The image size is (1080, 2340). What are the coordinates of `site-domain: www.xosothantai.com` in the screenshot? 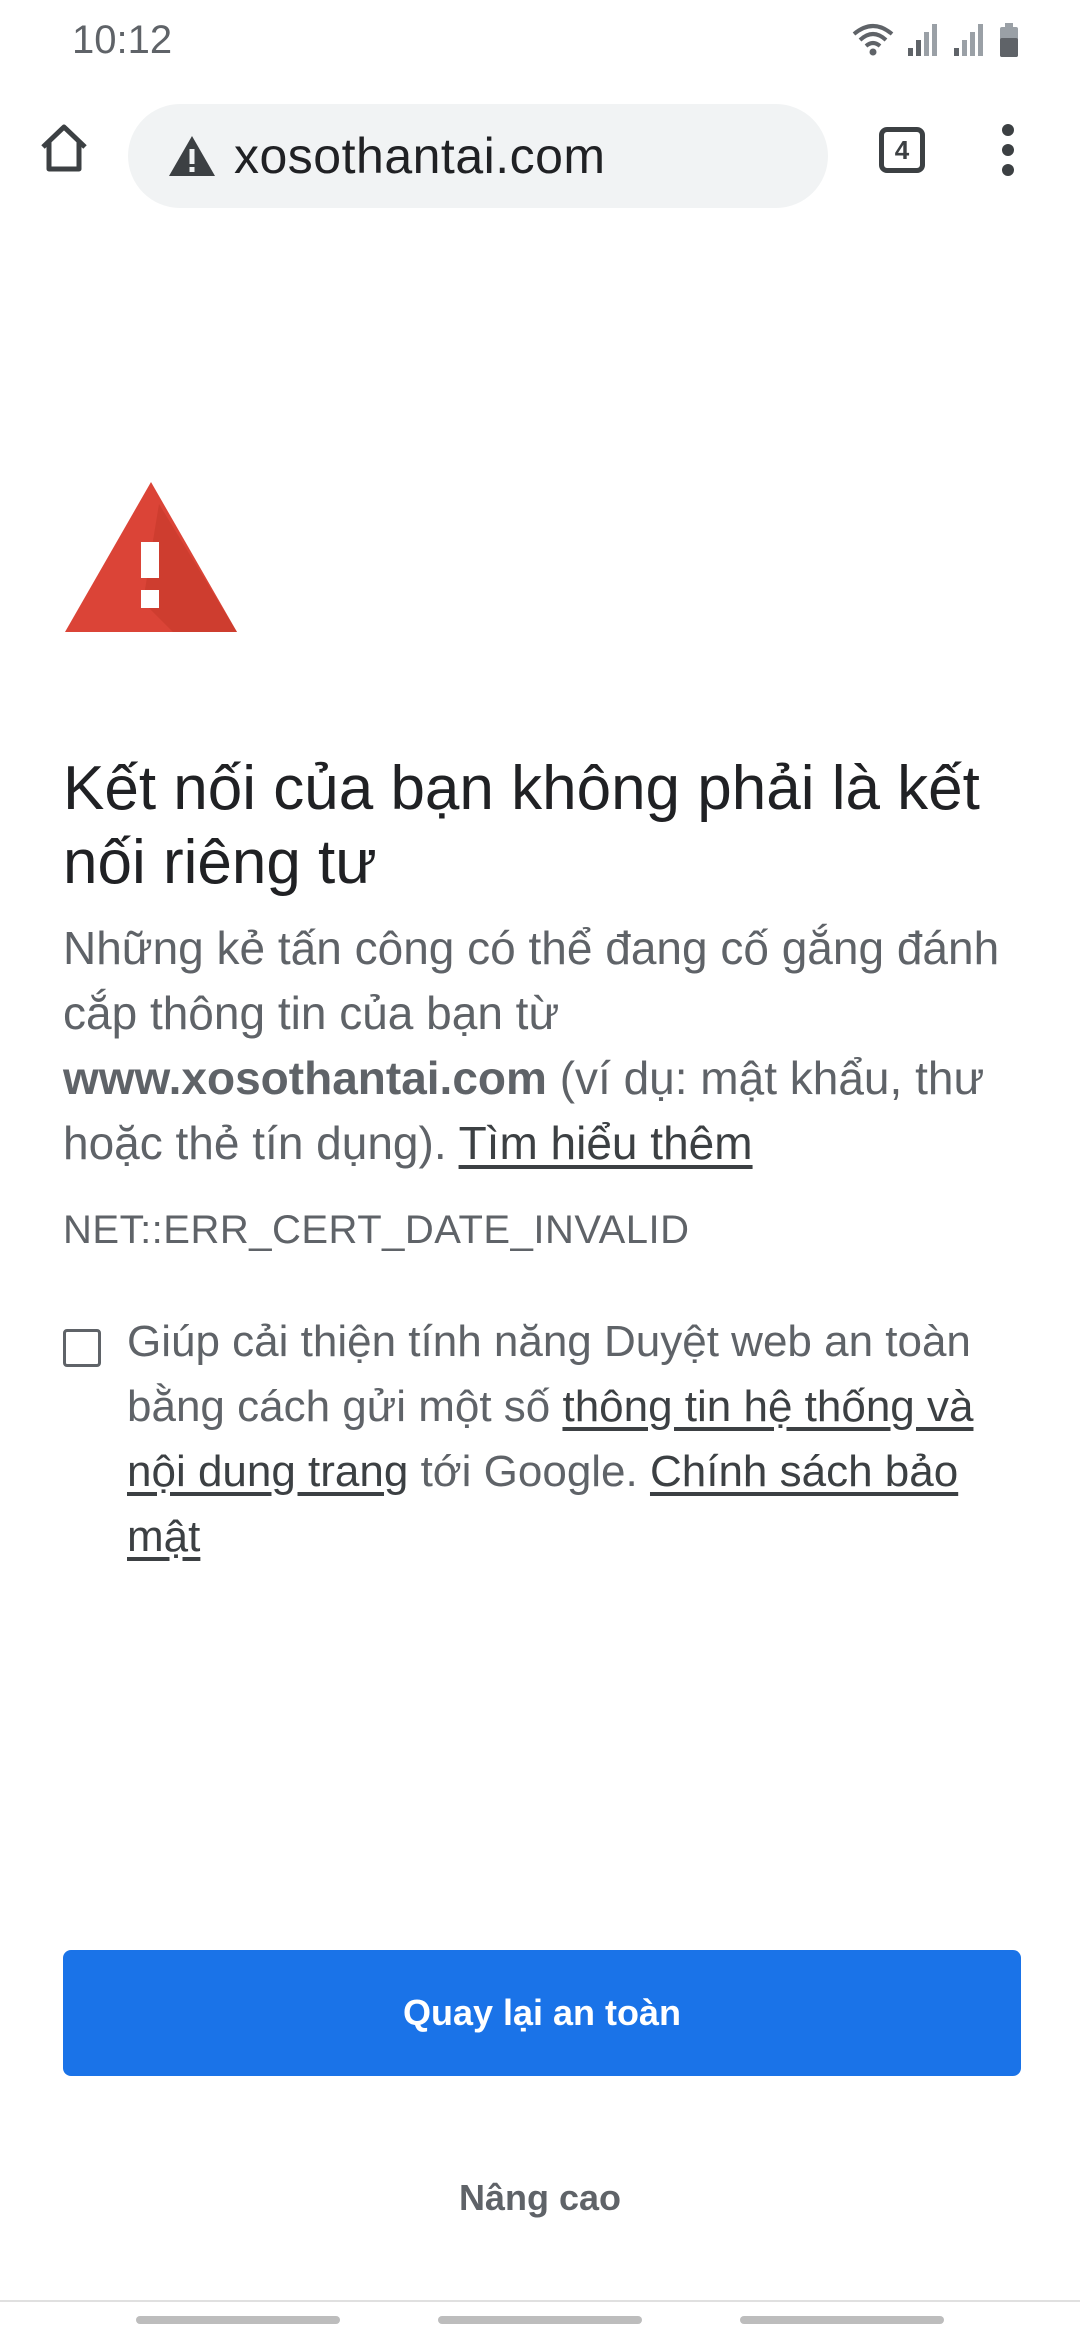 It's located at (305, 1078).